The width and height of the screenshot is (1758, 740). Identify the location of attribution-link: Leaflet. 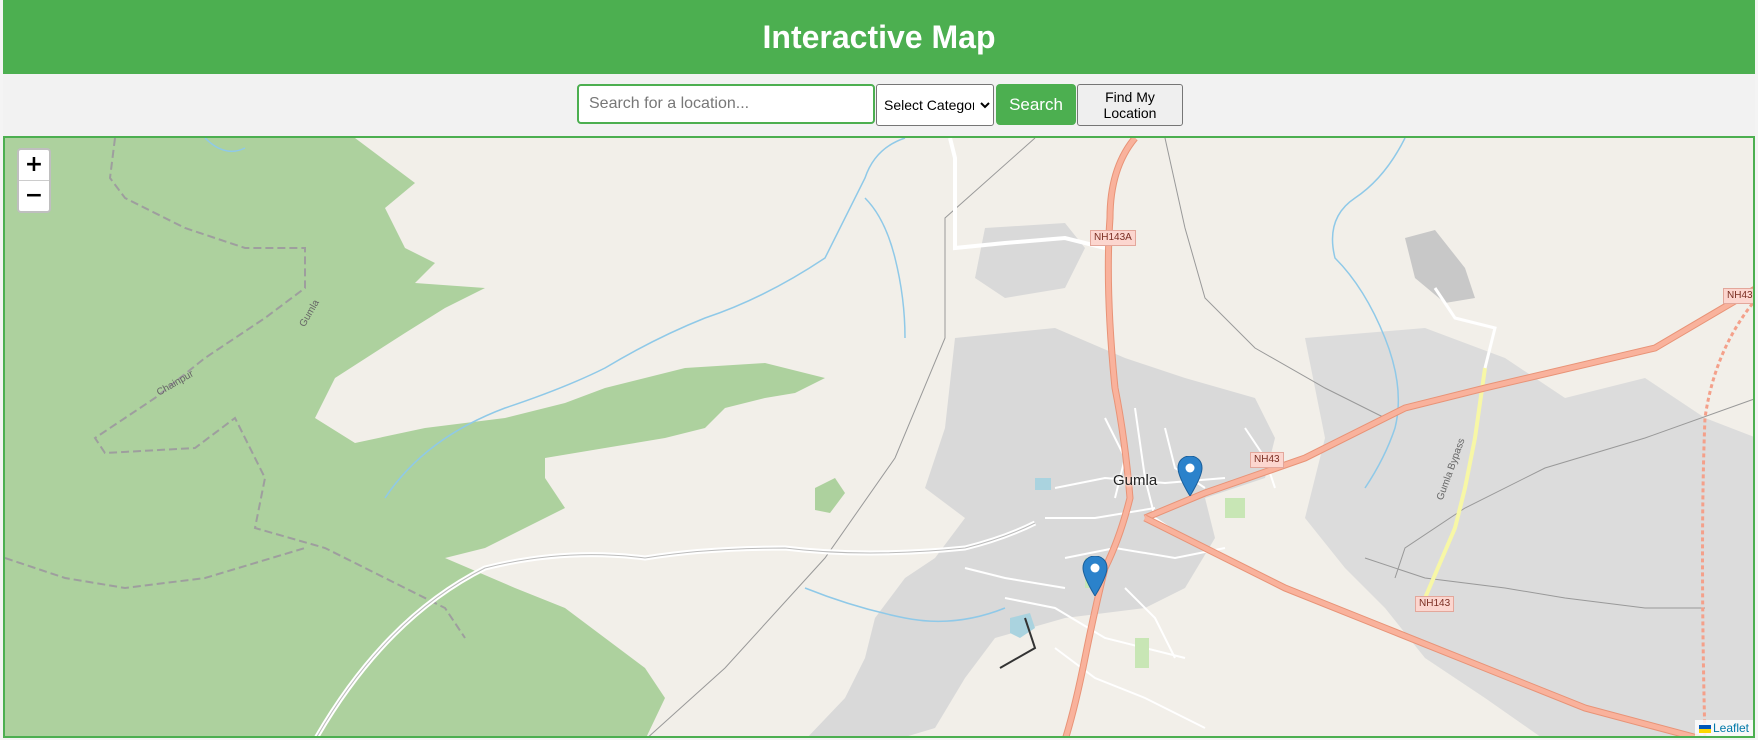
(1731, 728).